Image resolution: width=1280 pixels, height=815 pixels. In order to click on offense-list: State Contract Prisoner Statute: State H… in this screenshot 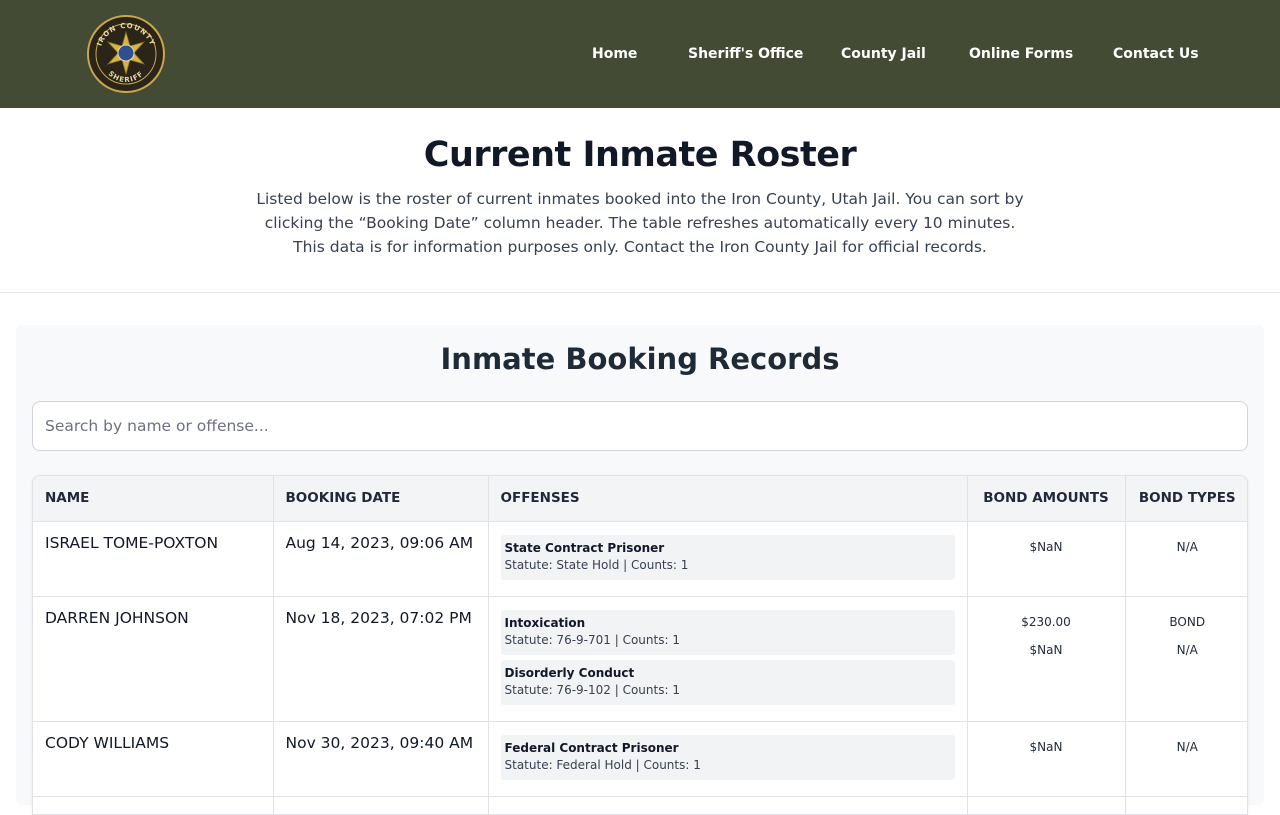, I will do `click(728, 559)`.